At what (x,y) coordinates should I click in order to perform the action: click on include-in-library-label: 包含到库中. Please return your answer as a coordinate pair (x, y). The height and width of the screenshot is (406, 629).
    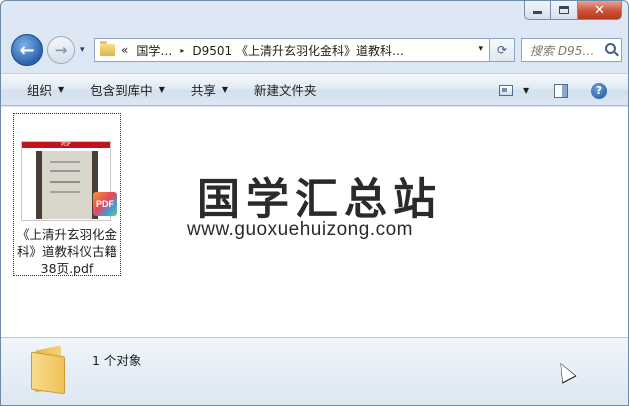
    Looking at the image, I should click on (121, 90).